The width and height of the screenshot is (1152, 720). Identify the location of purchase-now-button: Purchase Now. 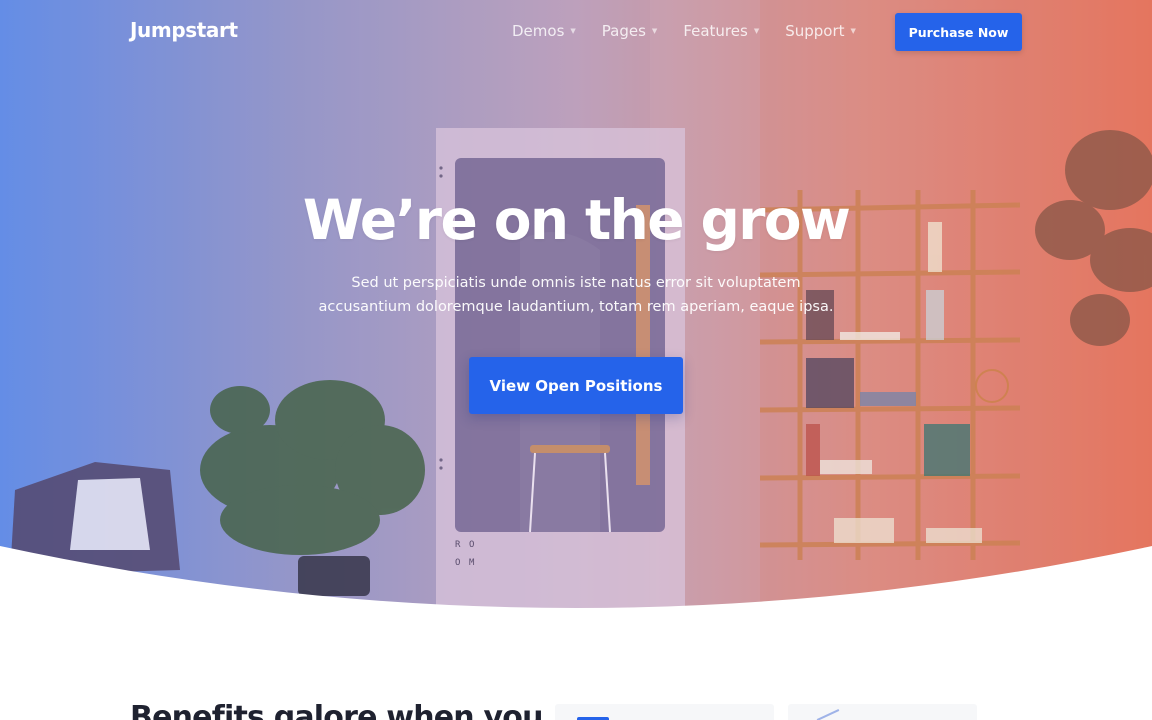
(958, 32).